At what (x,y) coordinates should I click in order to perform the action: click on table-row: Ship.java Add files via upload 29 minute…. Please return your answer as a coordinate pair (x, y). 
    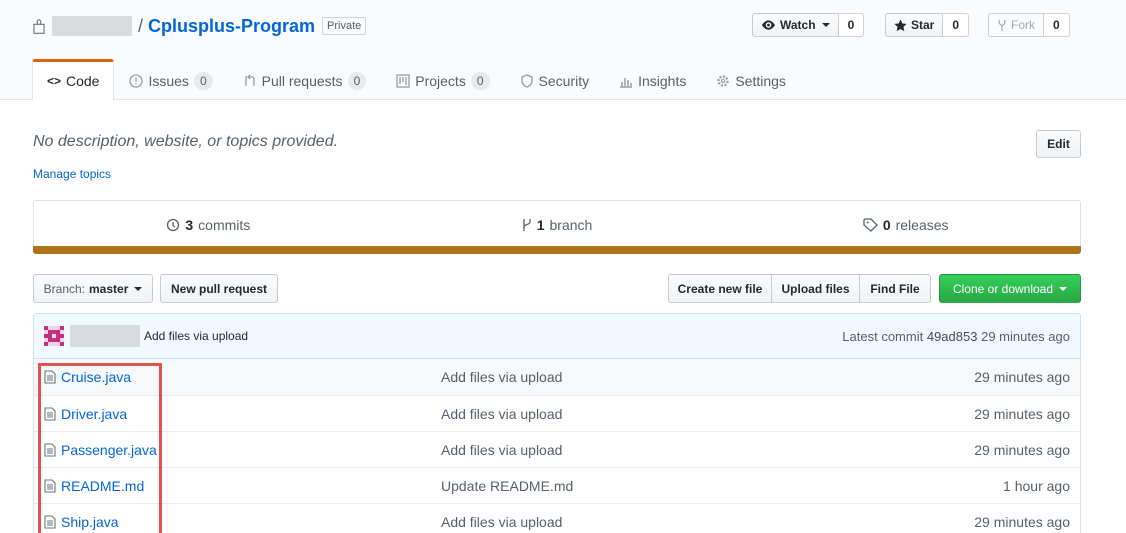
    Looking at the image, I should click on (557, 518).